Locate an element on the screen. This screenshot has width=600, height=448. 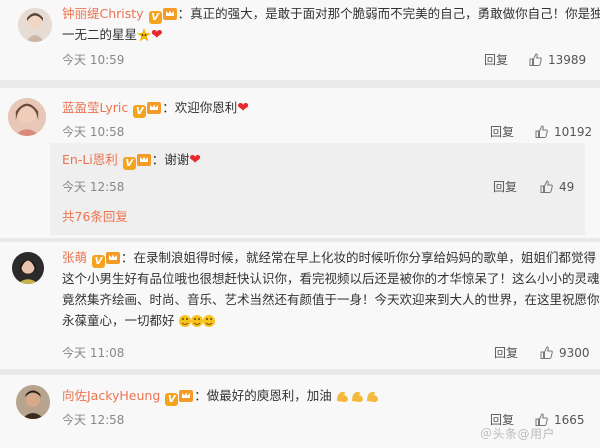
username-link: 张萌 is located at coordinates (74, 257).